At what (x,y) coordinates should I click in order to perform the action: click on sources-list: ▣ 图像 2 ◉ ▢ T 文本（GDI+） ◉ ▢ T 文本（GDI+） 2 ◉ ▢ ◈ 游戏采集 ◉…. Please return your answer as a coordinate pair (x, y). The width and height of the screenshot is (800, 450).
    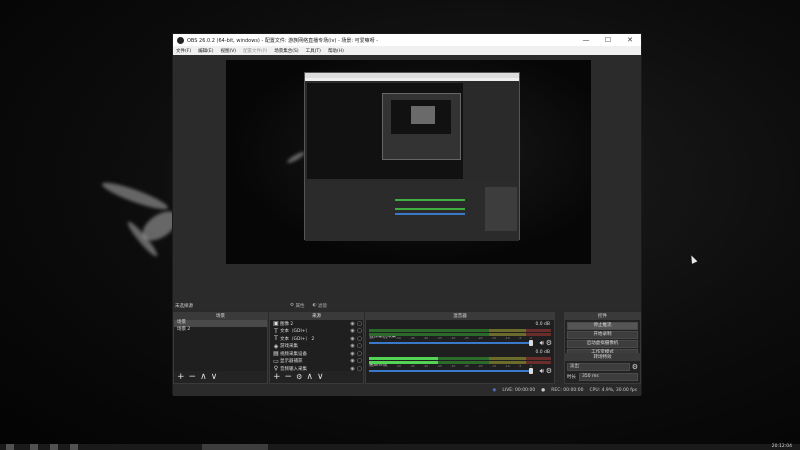
    Looking at the image, I should click on (316, 346).